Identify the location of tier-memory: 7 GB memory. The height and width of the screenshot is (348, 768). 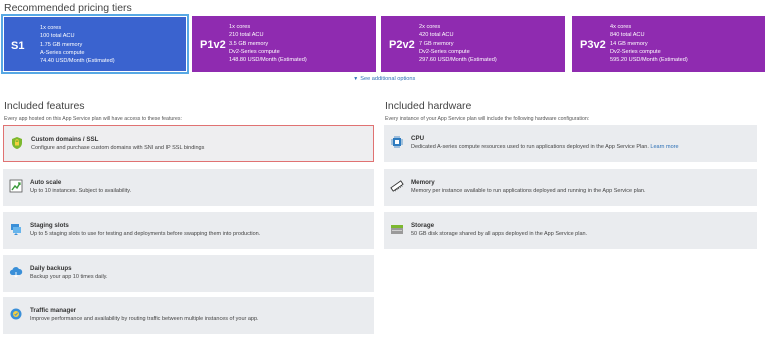
(436, 43).